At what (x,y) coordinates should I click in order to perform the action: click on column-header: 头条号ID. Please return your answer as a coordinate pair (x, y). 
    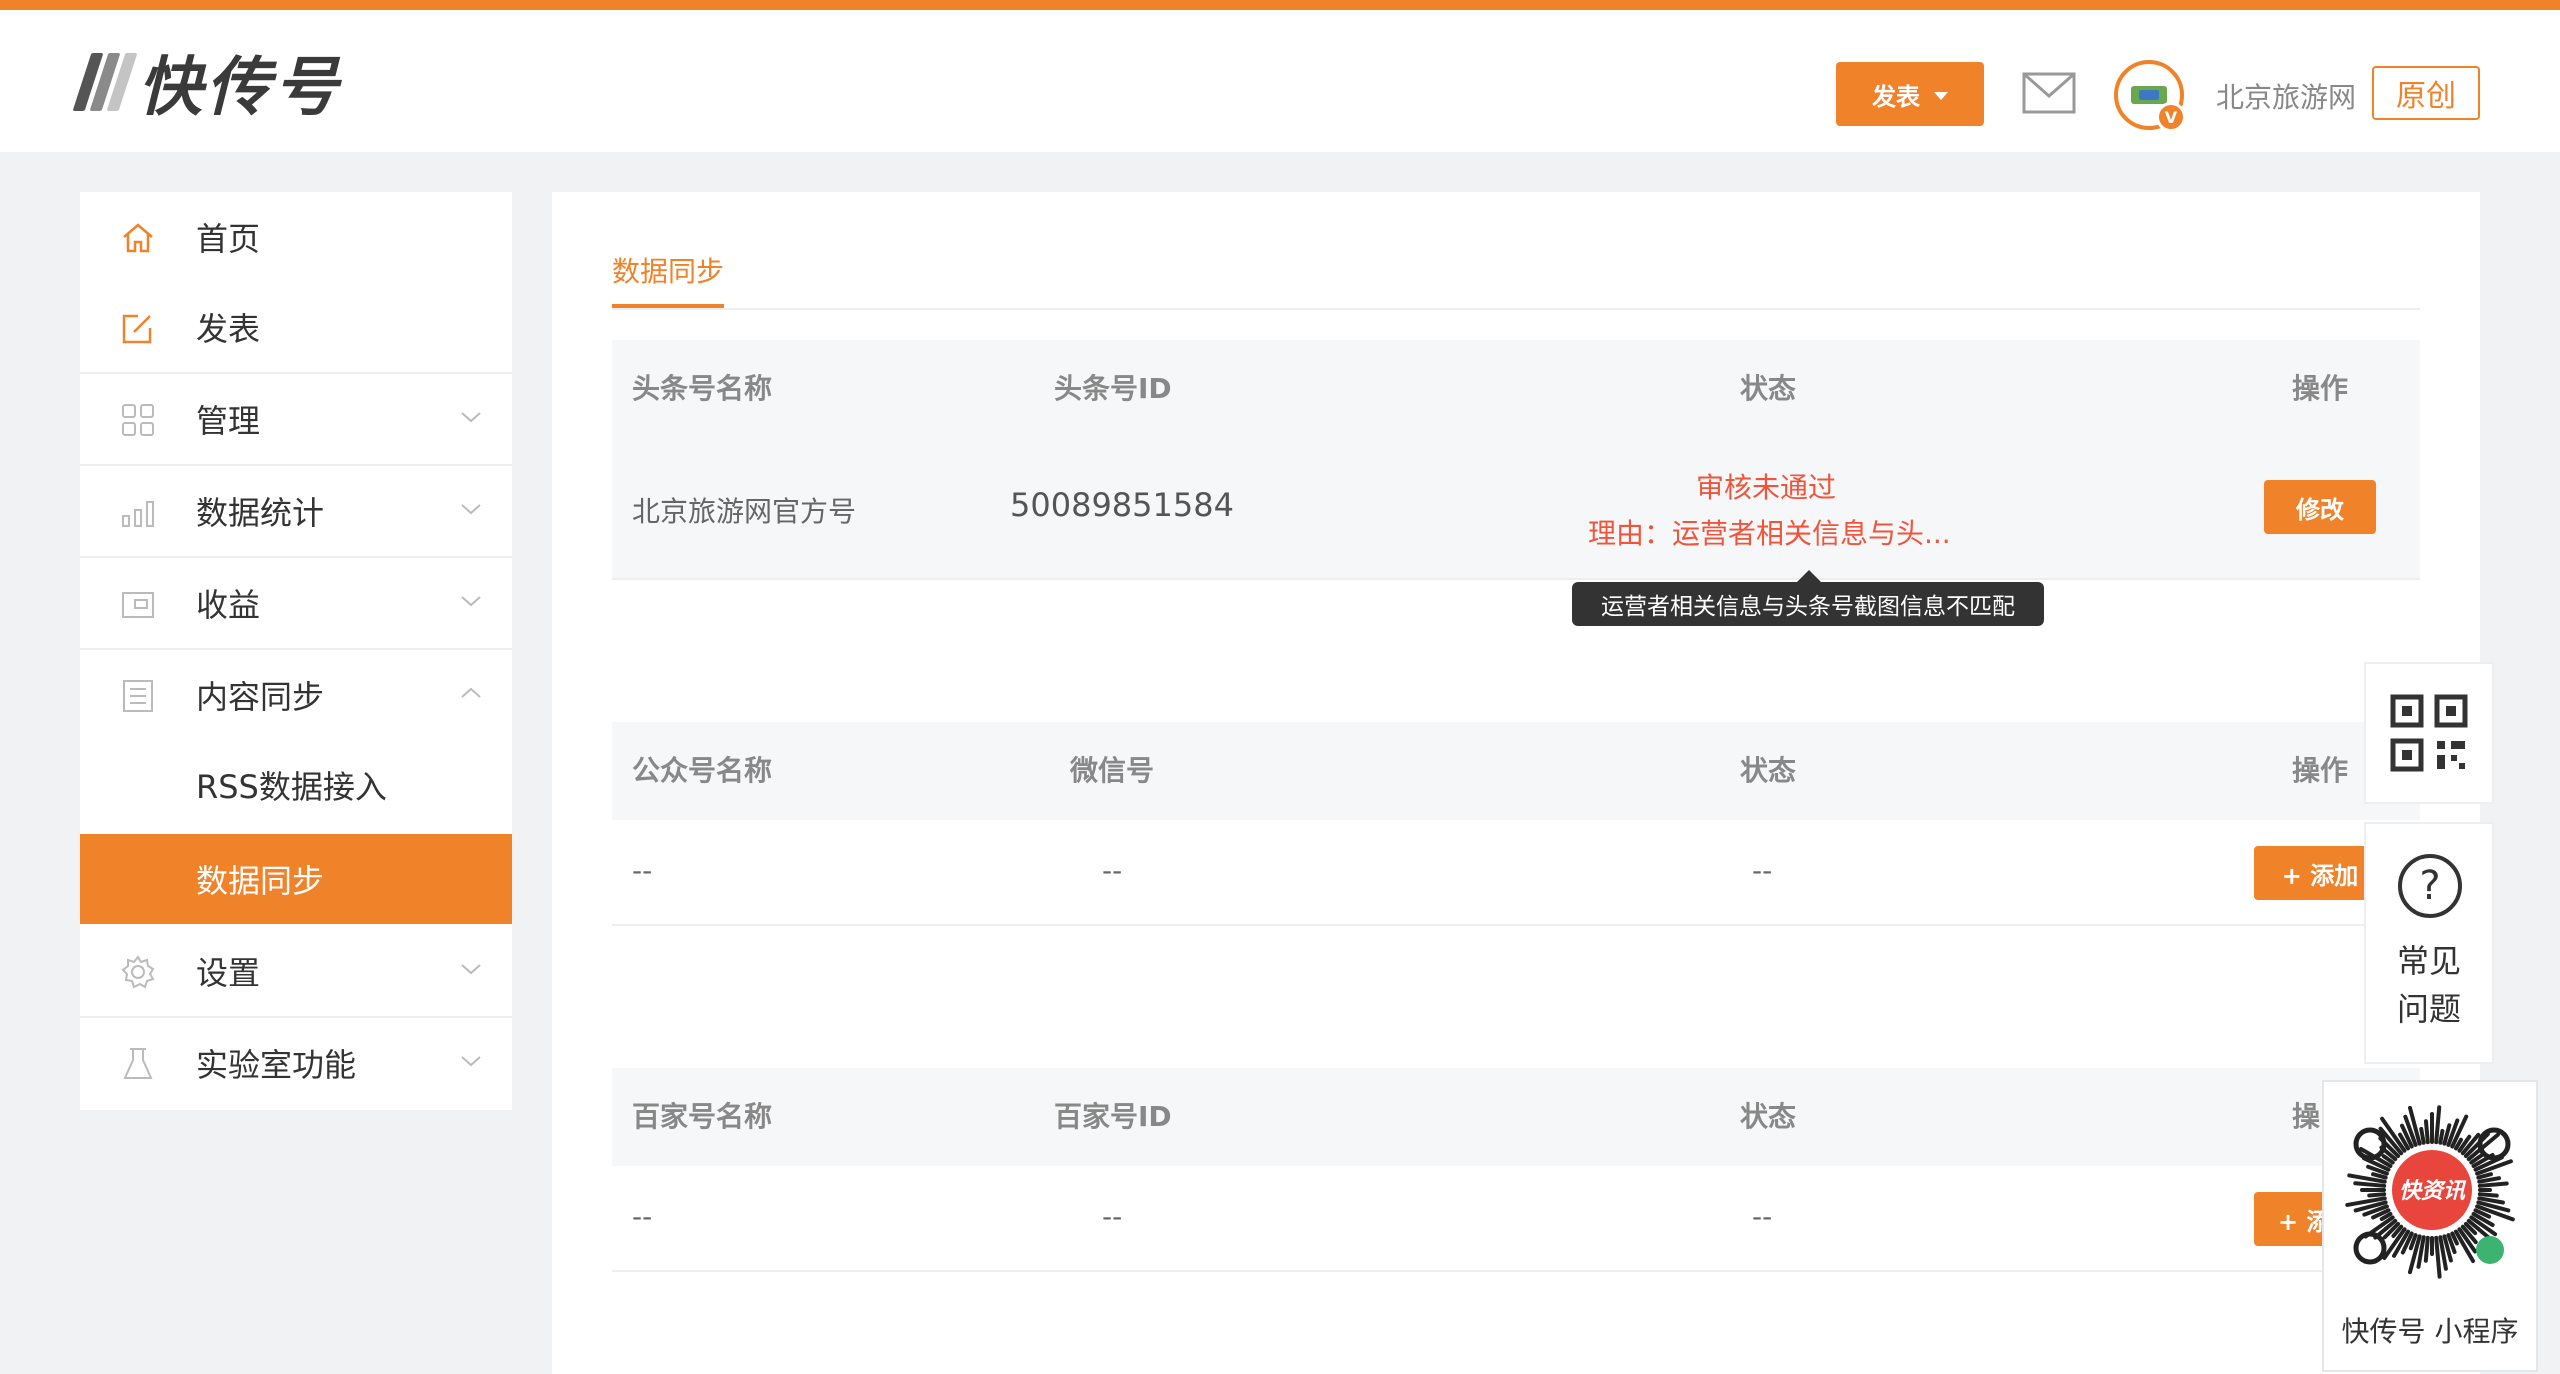
    Looking at the image, I should click on (1113, 388).